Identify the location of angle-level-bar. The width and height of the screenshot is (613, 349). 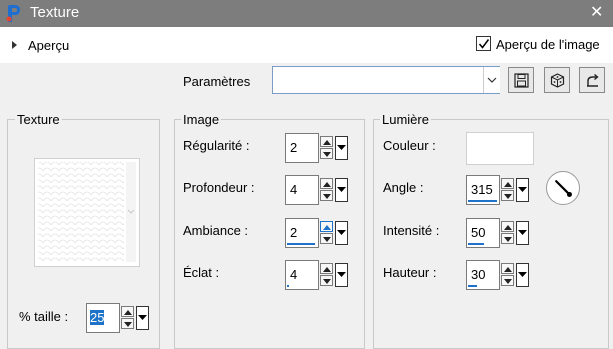
(482, 201).